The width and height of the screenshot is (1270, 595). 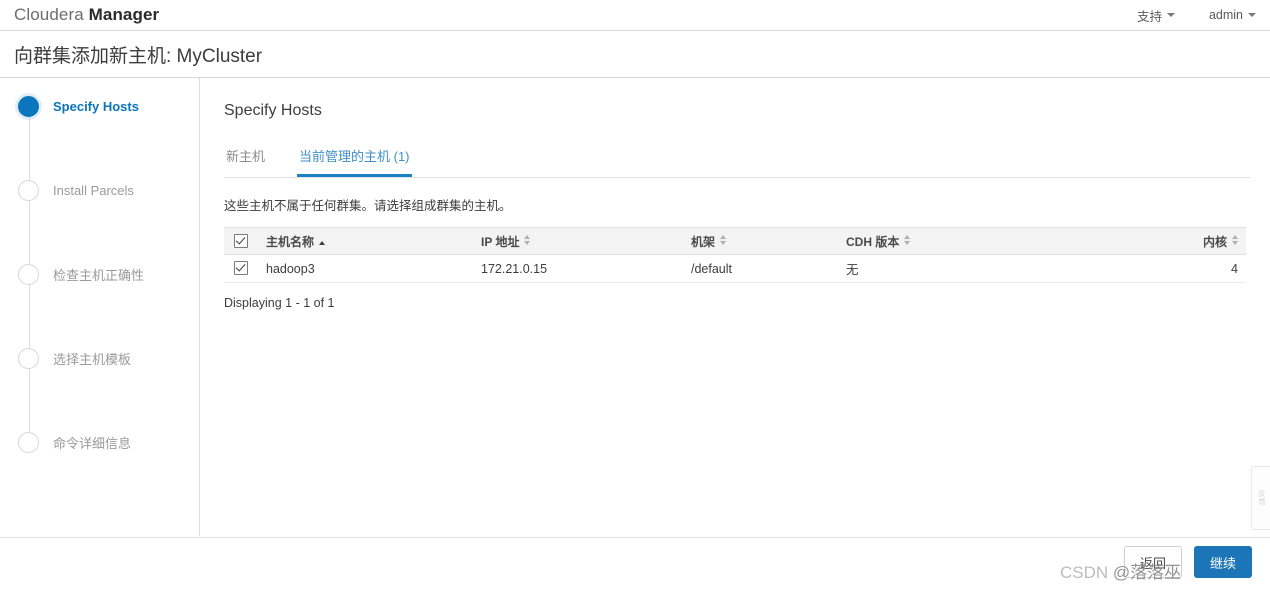 I want to click on select-all-checkbox, so click(x=241, y=240).